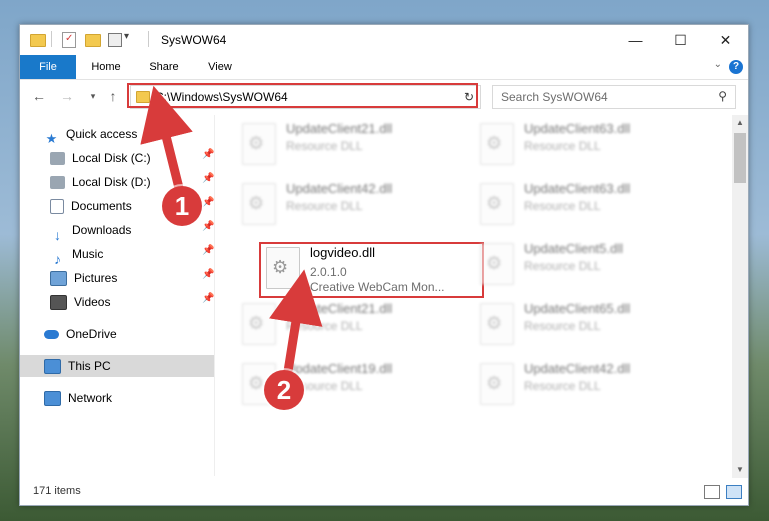 The height and width of the screenshot is (521, 769). I want to click on step-1-badge: 1, so click(182, 206).